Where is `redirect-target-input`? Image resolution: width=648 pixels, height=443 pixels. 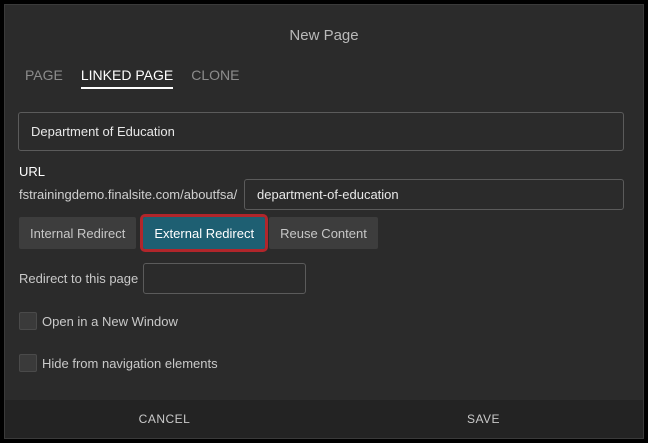
redirect-target-input is located at coordinates (224, 278).